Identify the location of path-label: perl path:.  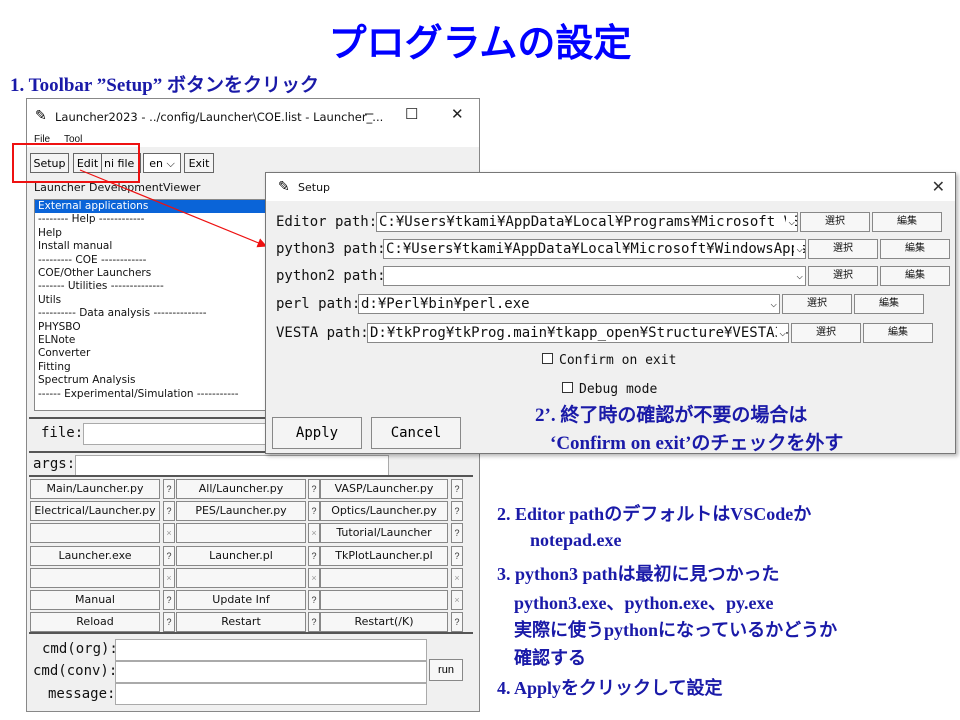
(318, 304).